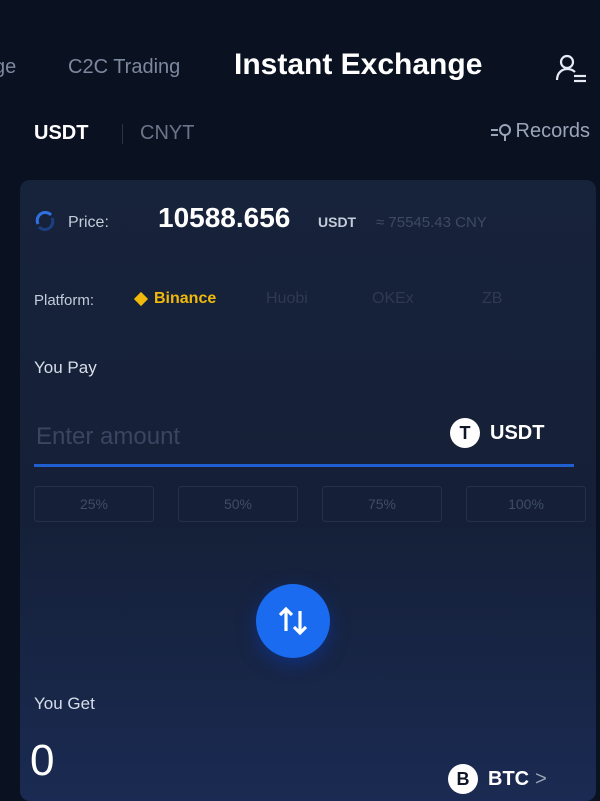  Describe the element at coordinates (61, 133) in the screenshot. I see `tab-usdt: USDT` at that location.